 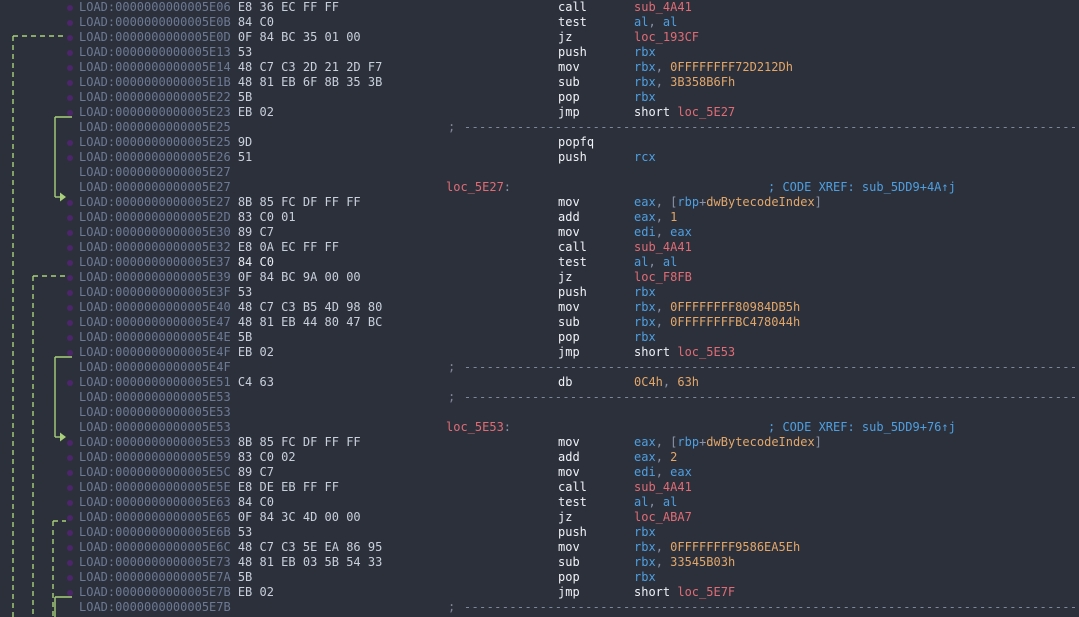 What do you see at coordinates (663, 517) in the screenshot?
I see `instruction-operands: loc_ABA7` at bounding box center [663, 517].